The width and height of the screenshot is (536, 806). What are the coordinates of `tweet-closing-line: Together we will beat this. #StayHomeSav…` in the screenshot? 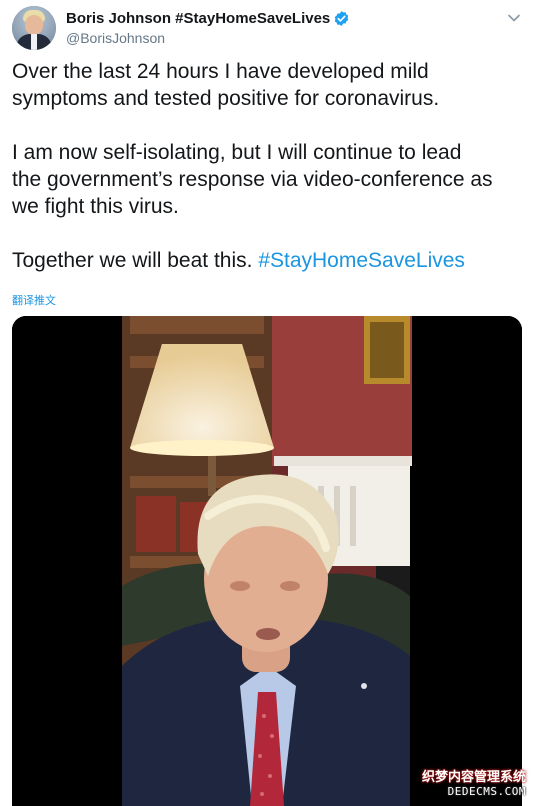 It's located at (268, 260).